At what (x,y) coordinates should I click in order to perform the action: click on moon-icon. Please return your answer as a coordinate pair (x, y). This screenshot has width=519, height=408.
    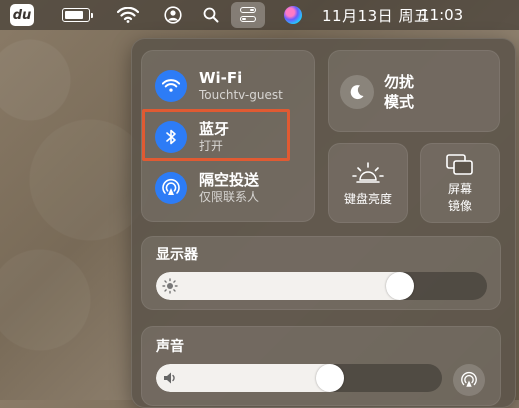
    Looking at the image, I should click on (357, 92).